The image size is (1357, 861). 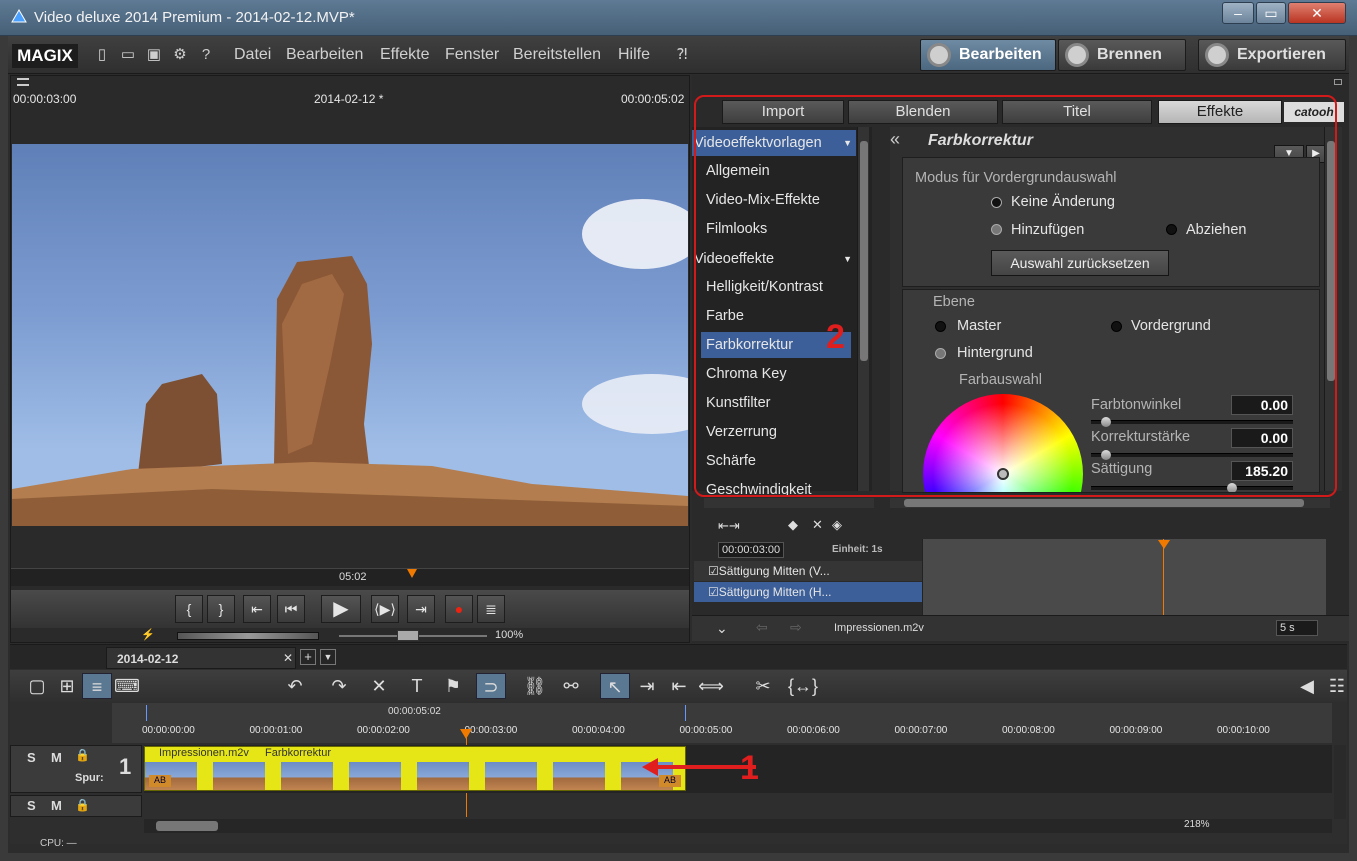 What do you see at coordinates (679, 686) in the screenshot?
I see `split-mode-icon: ⇤` at bounding box center [679, 686].